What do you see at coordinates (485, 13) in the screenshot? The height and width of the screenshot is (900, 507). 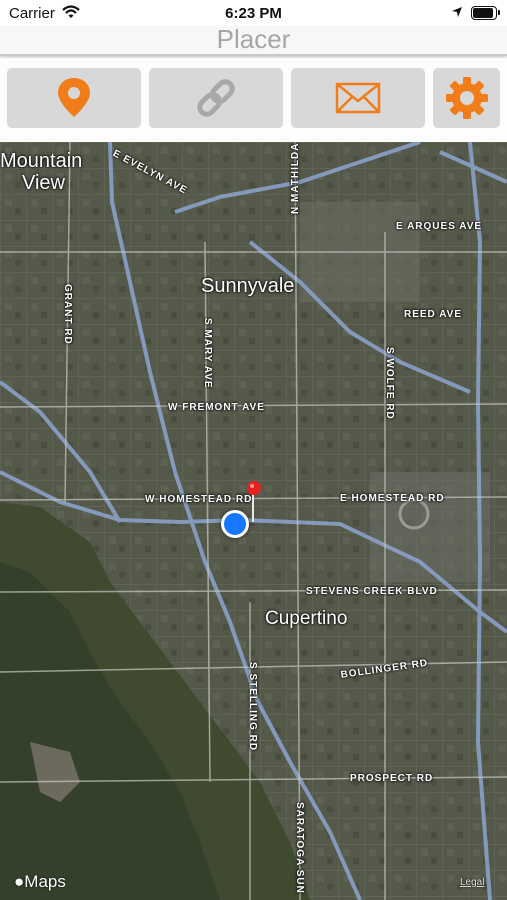 I see `battery-icon` at bounding box center [485, 13].